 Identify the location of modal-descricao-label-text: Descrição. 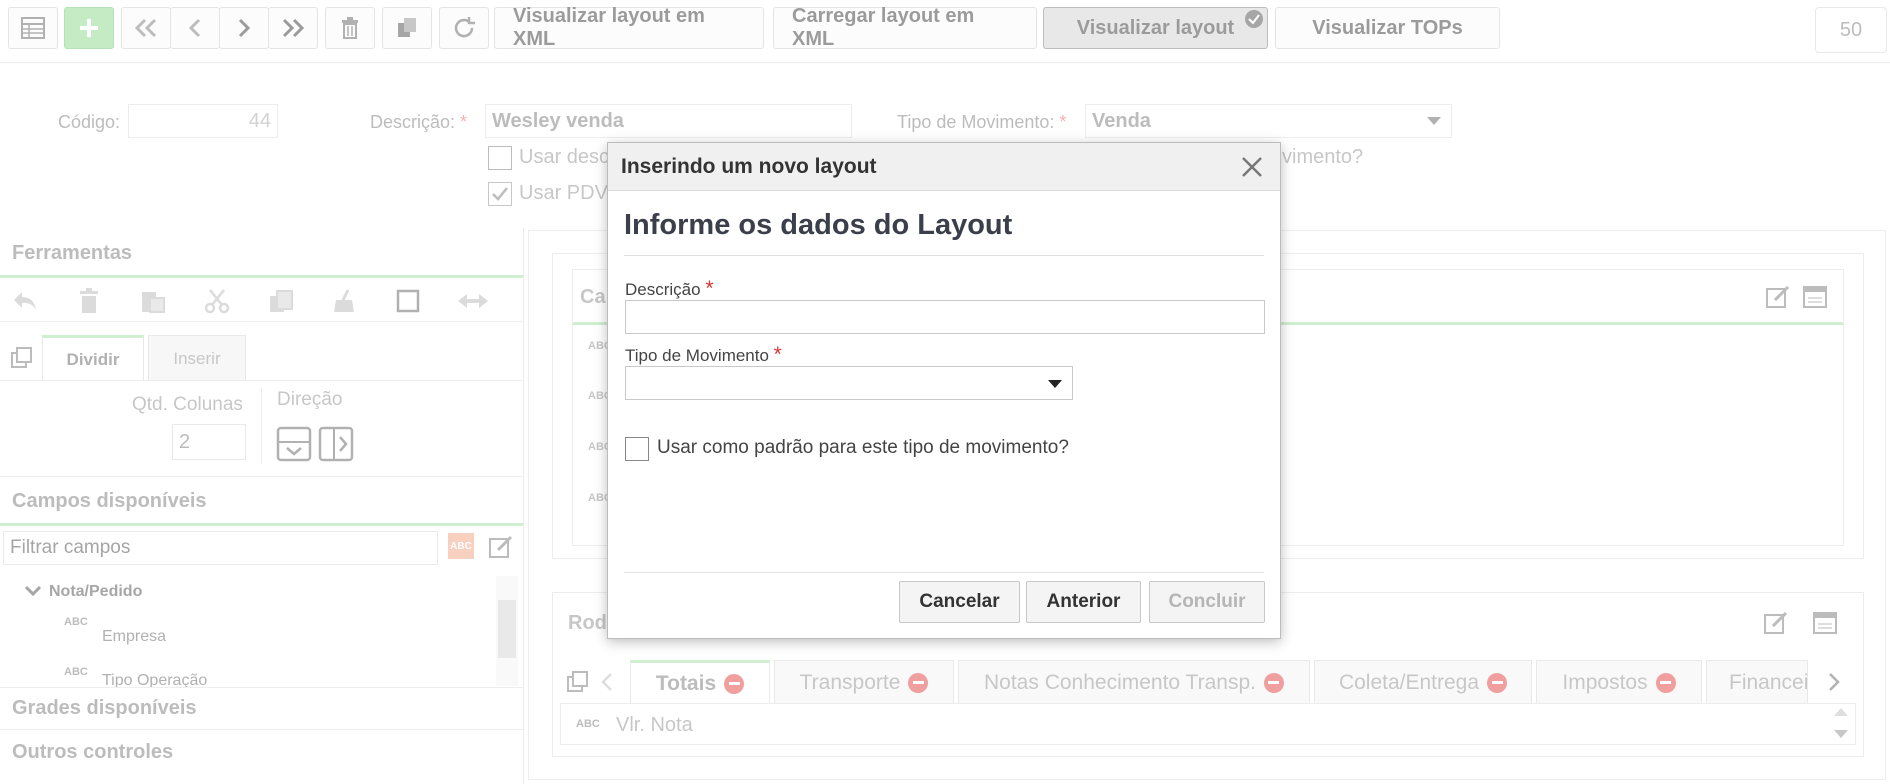
(663, 289).